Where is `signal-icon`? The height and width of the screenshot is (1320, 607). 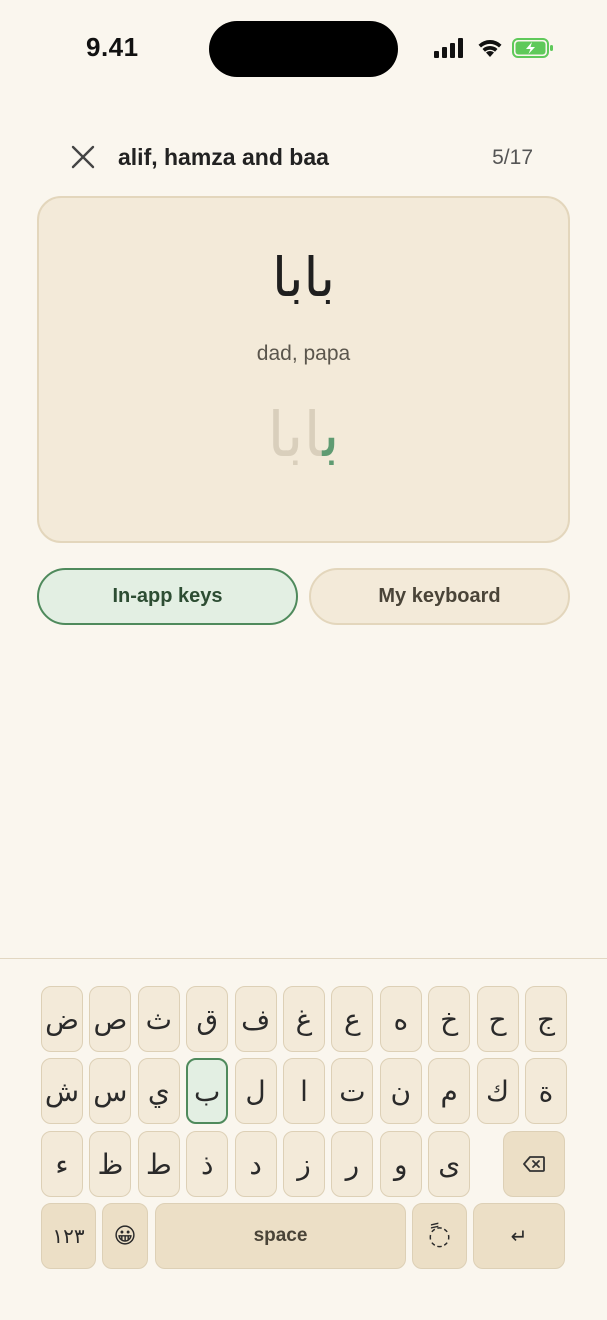 signal-icon is located at coordinates (448, 48).